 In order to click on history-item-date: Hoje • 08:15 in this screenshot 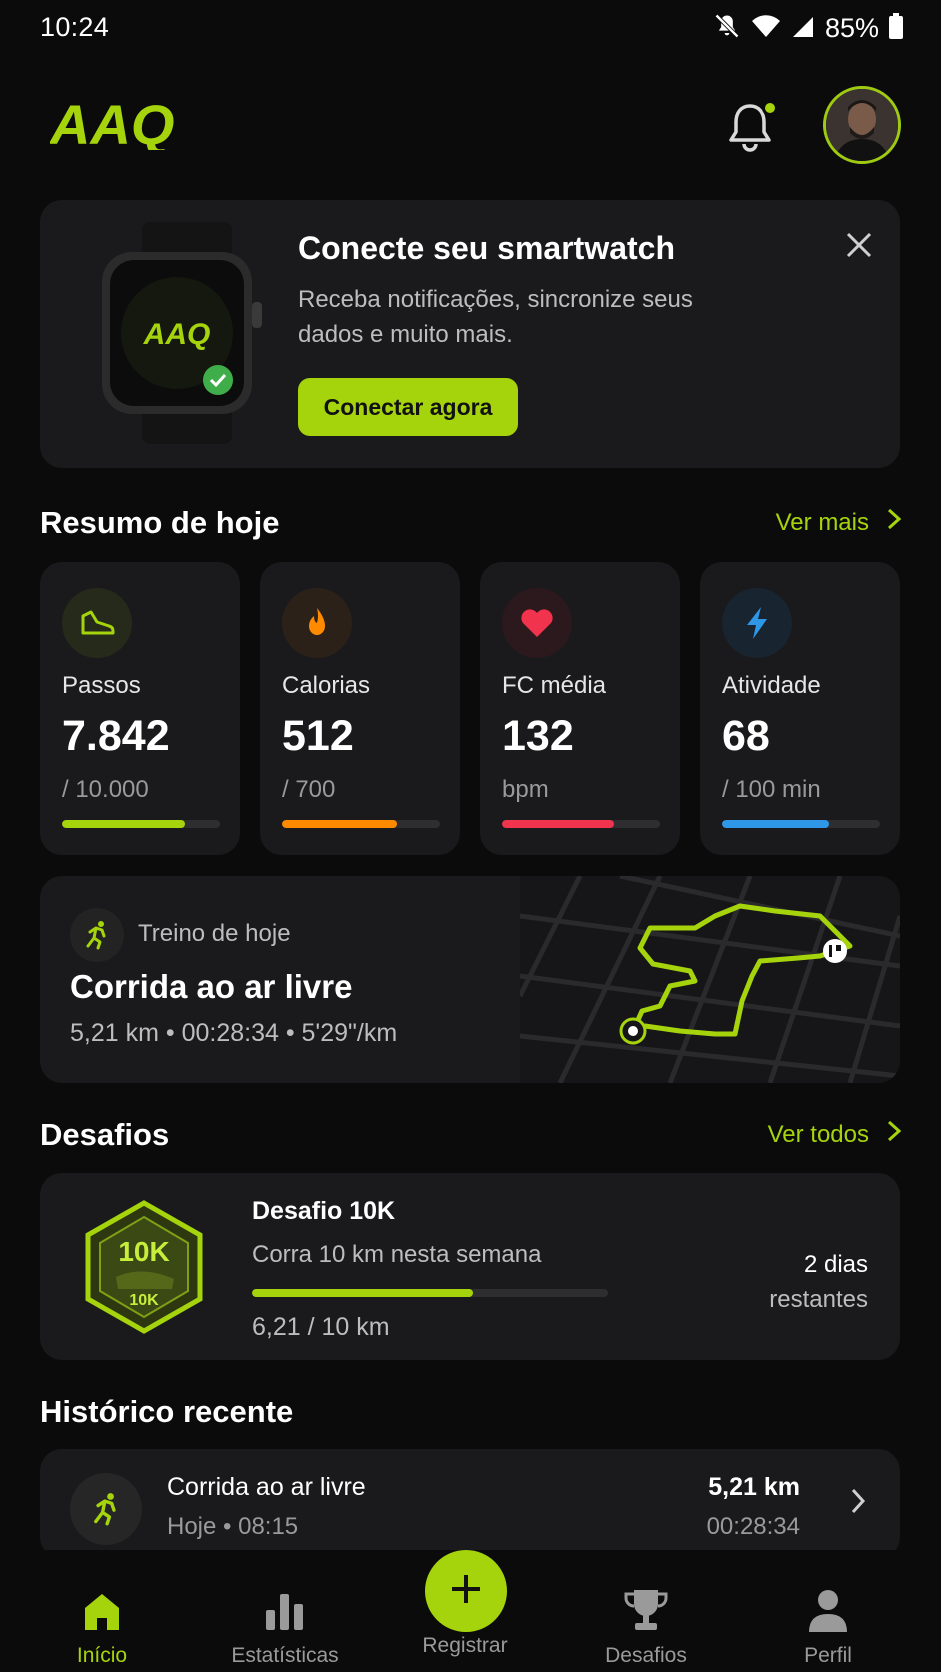, I will do `click(233, 1526)`.